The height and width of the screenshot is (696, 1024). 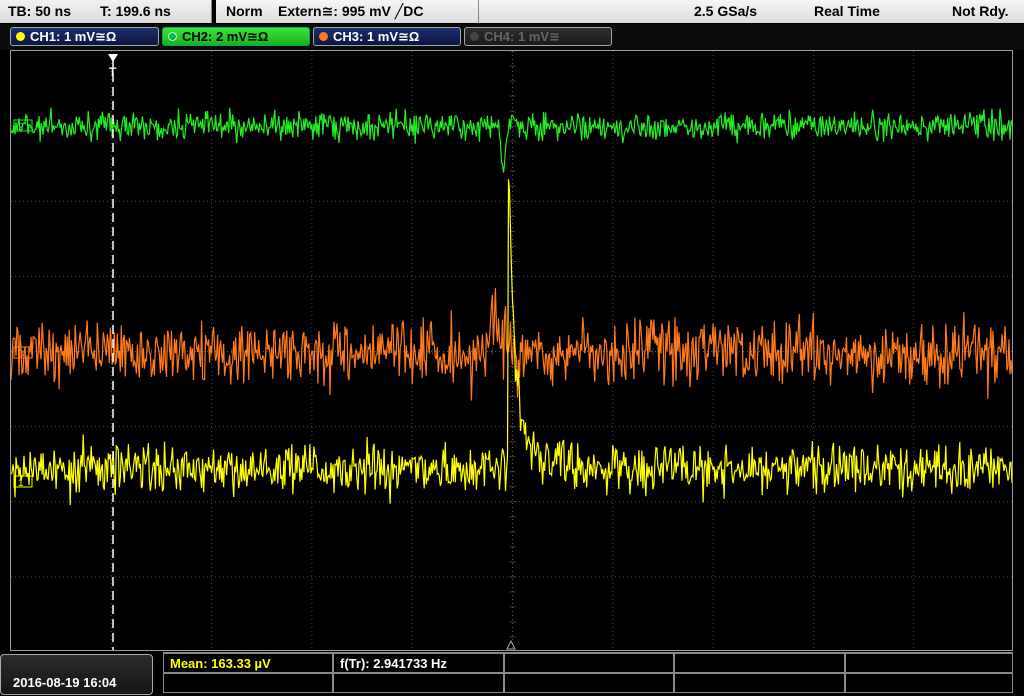 What do you see at coordinates (726, 11) in the screenshot?
I see `sample-rate: 2.5 GSa/s` at bounding box center [726, 11].